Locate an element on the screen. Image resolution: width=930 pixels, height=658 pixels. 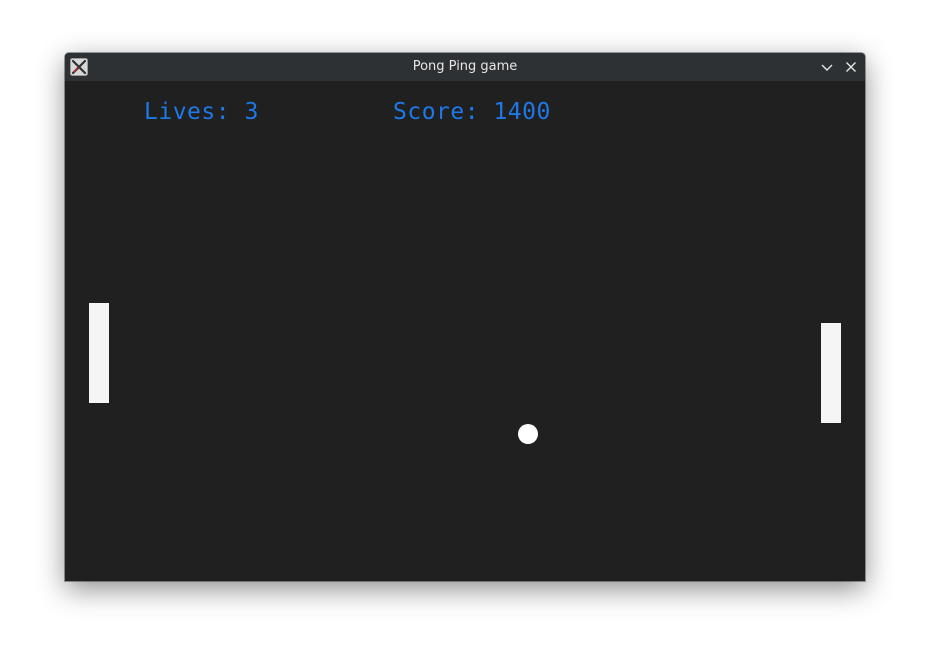
chevron-down-icon is located at coordinates (827, 67).